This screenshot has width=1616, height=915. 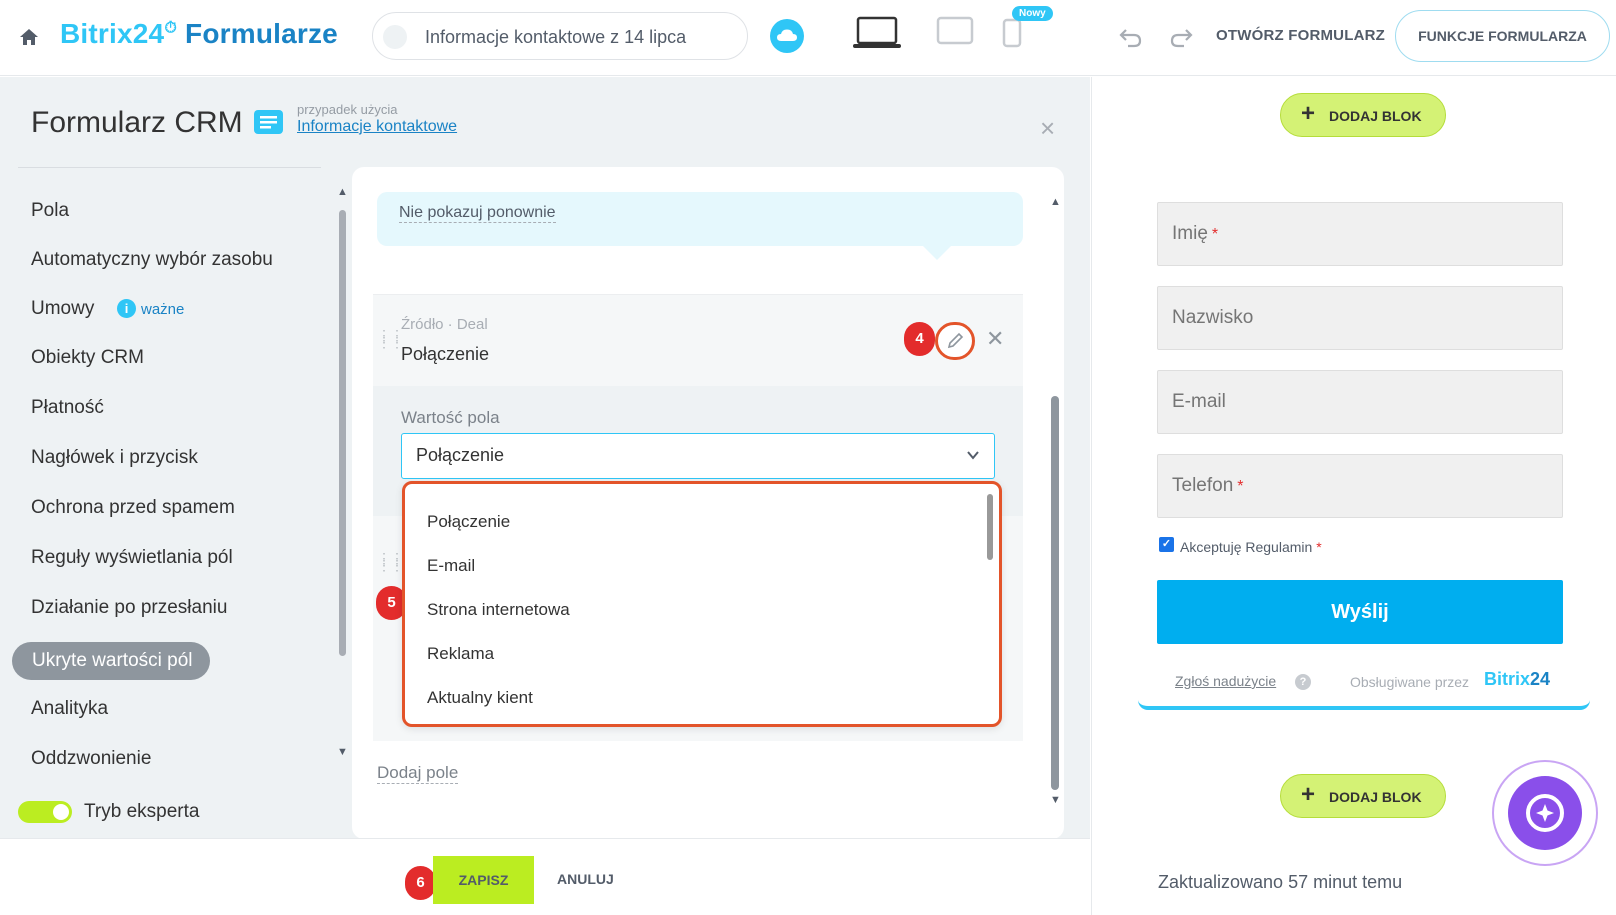 I want to click on sidebar-item-auto-resource: Automatyczny wybór zasobu, so click(x=152, y=260).